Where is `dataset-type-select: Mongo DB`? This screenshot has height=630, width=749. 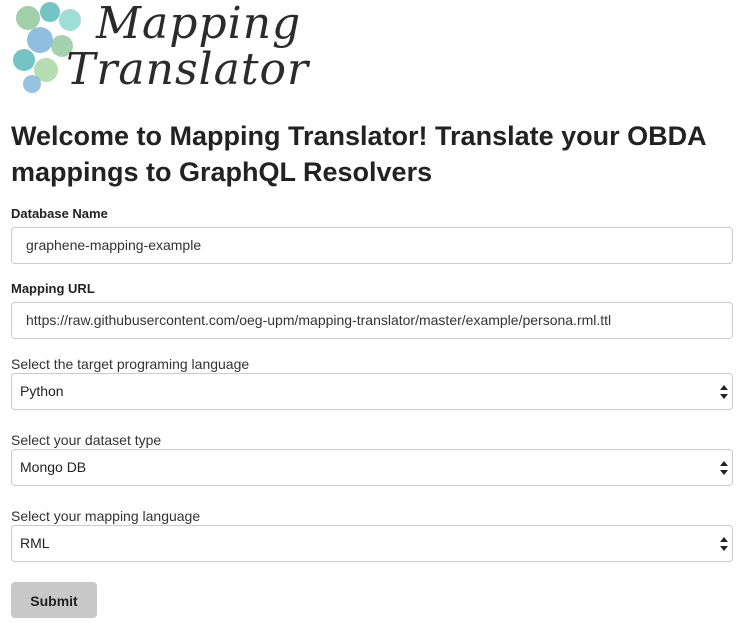
dataset-type-select: Mongo DB is located at coordinates (372, 467).